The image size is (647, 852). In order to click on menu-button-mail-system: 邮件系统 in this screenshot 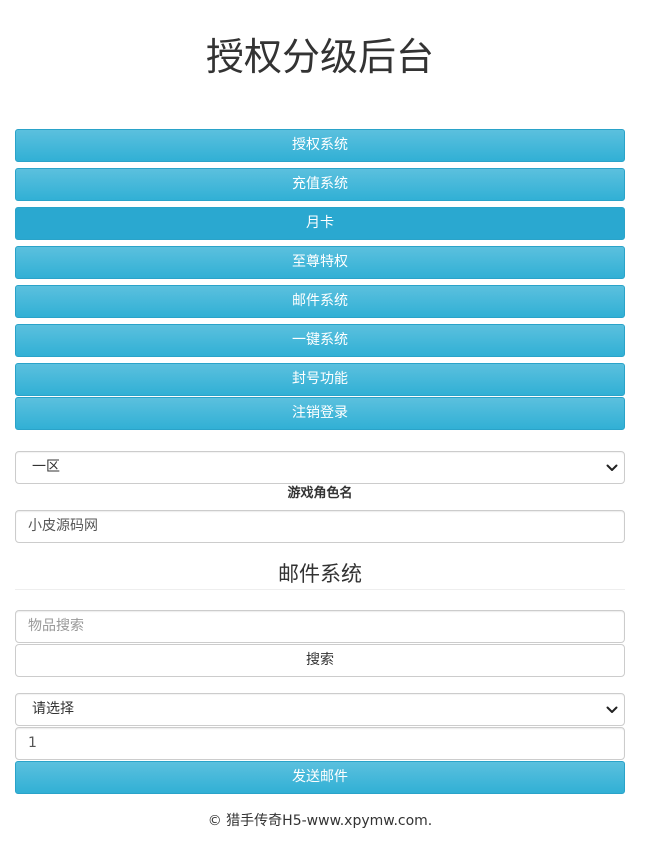, I will do `click(320, 301)`.